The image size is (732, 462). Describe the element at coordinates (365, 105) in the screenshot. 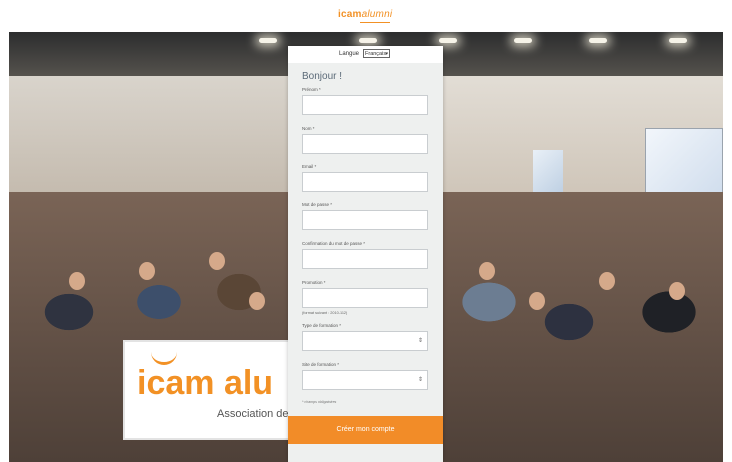

I see `first-name-input` at that location.